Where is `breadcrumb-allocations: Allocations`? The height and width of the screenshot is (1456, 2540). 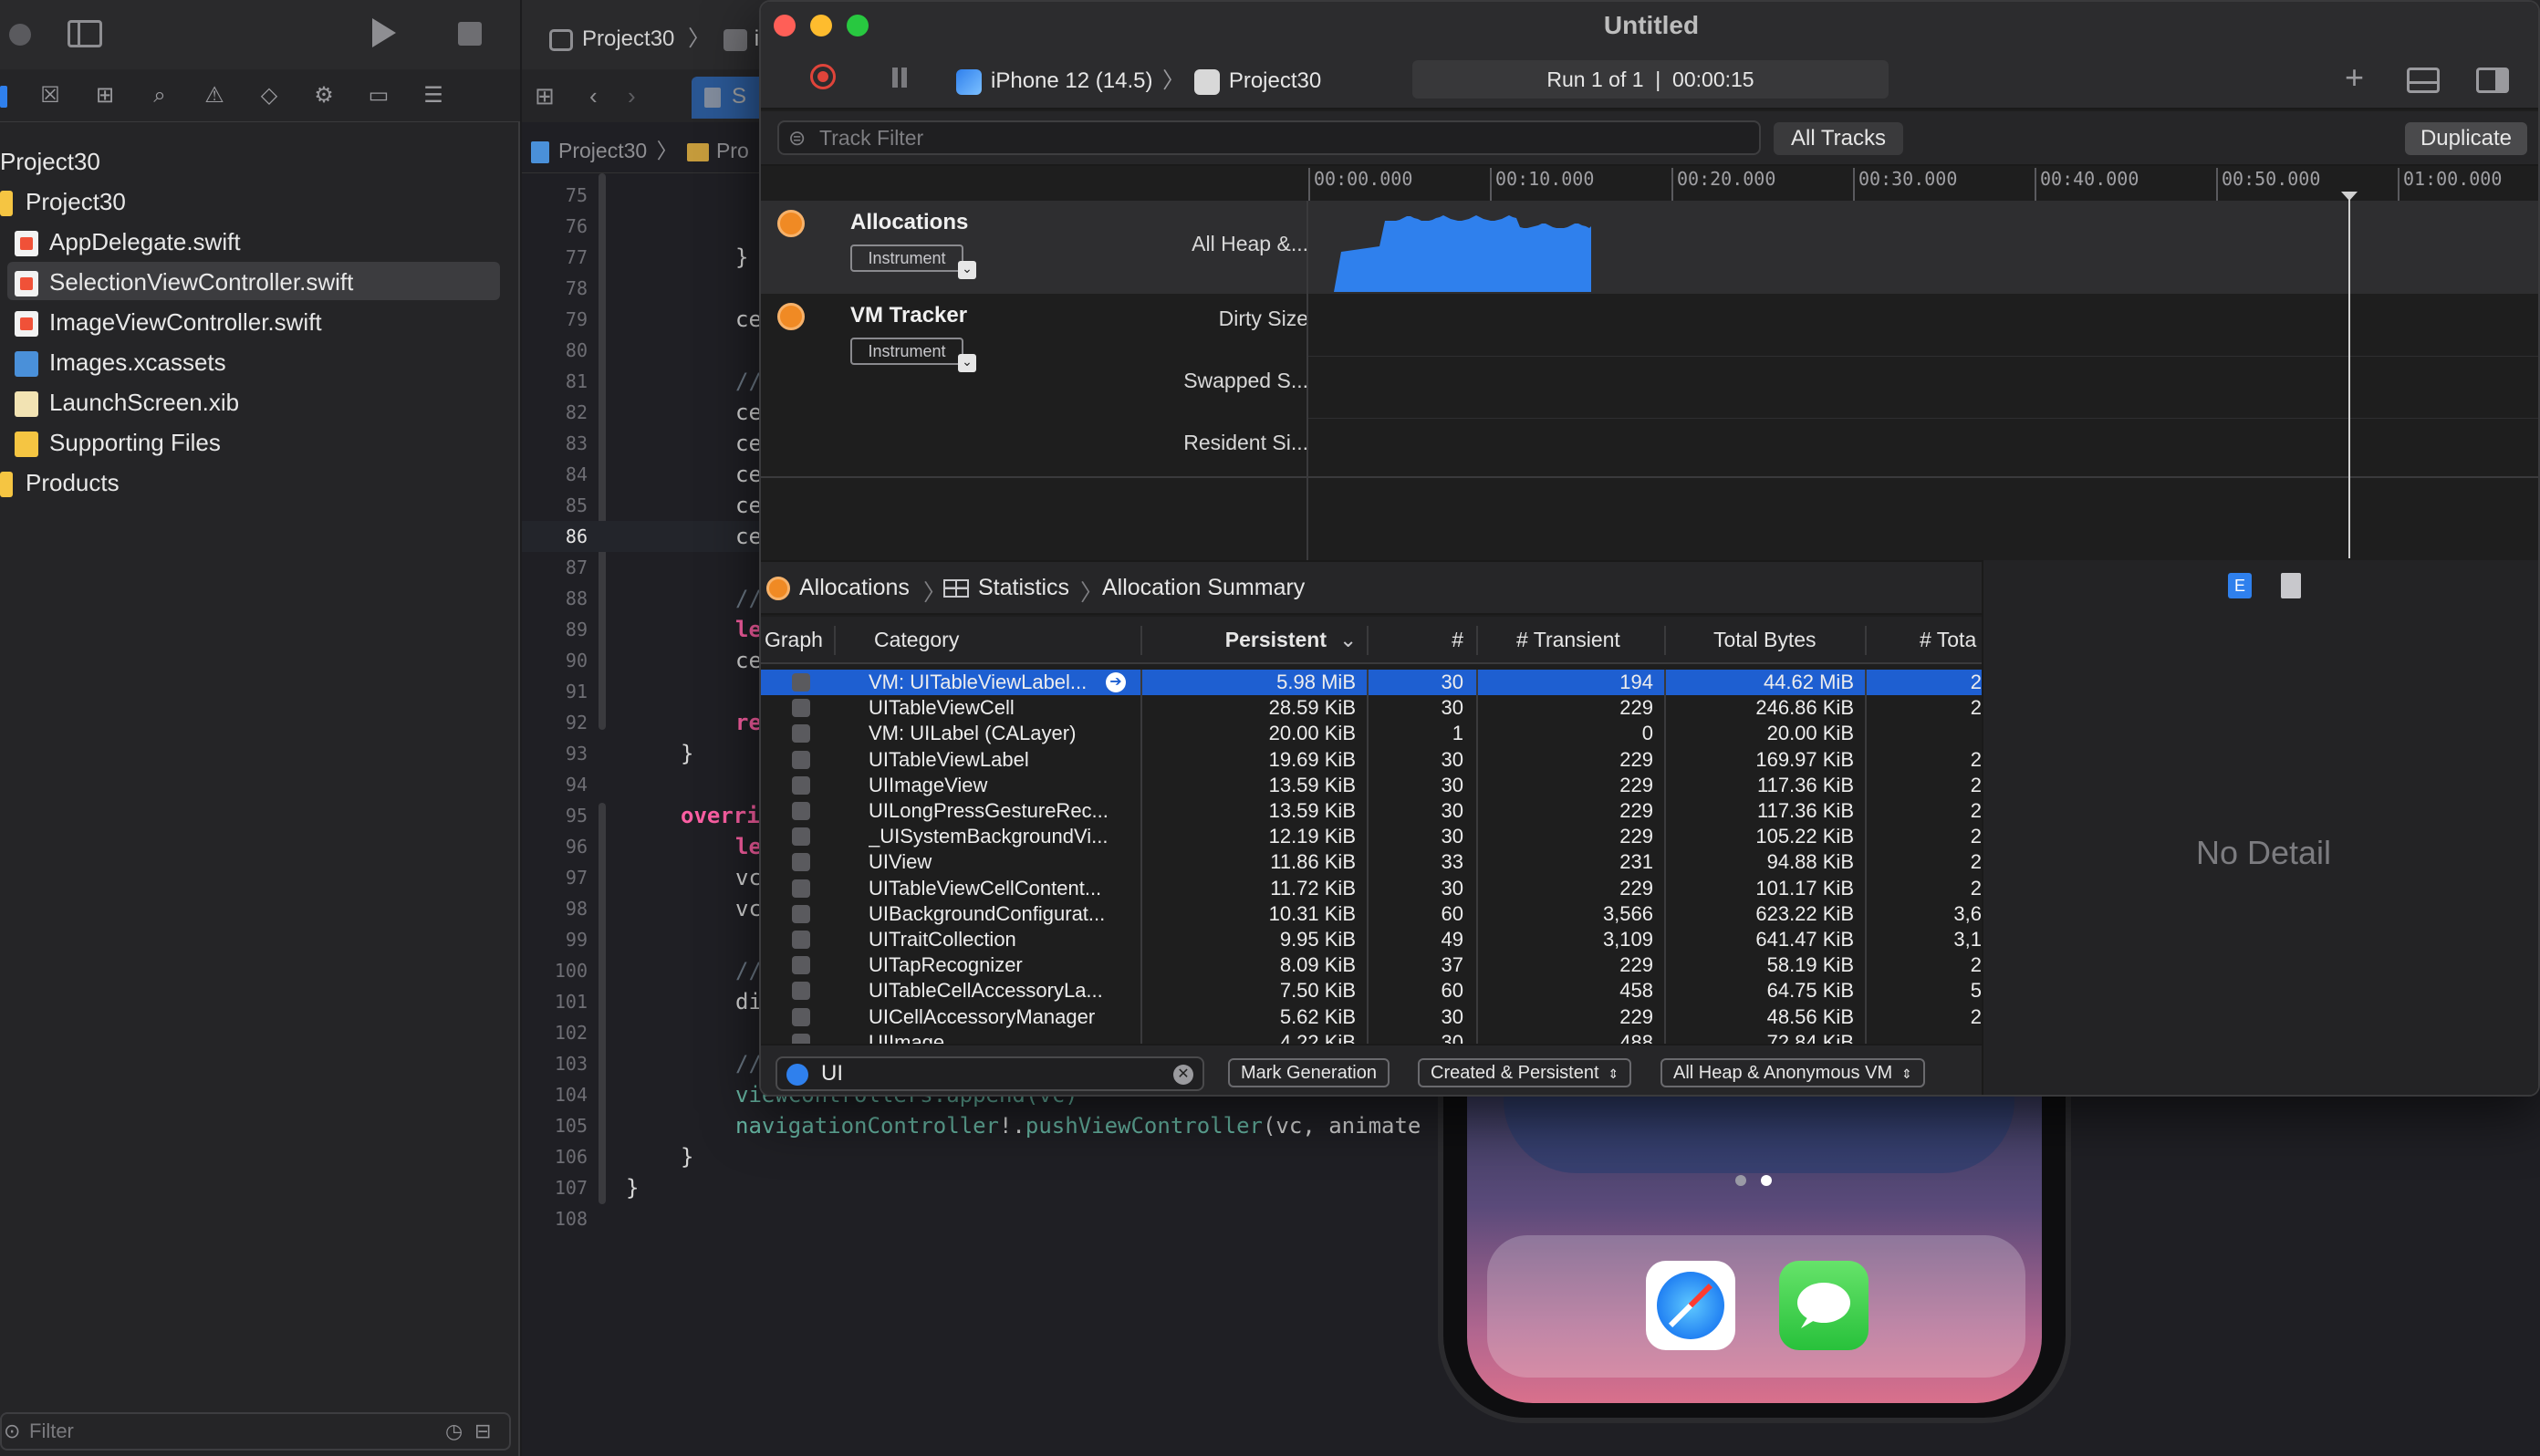
breadcrumb-allocations: Allocations is located at coordinates (838, 588).